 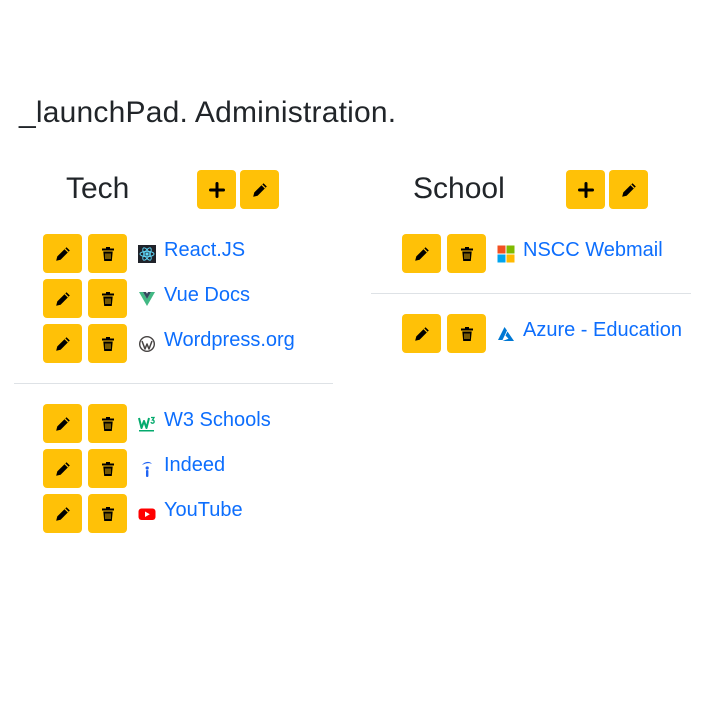 I want to click on link-wordpress: Wordpress.org, so click(x=229, y=340).